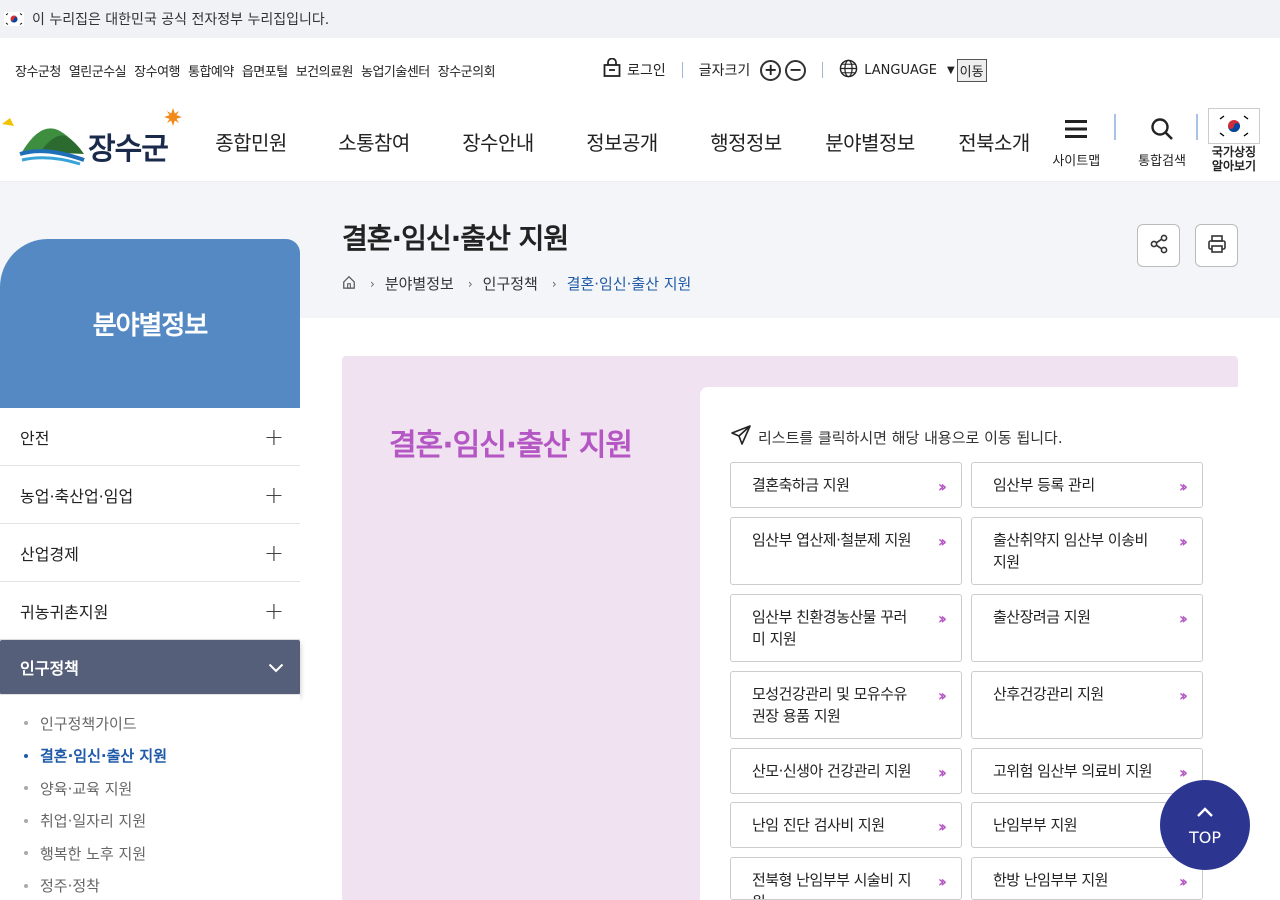 Image resolution: width=1280 pixels, height=900 pixels. Describe the element at coordinates (832, 540) in the screenshot. I see `link-button-label: 임산부 엽산제·철분제 지원` at that location.